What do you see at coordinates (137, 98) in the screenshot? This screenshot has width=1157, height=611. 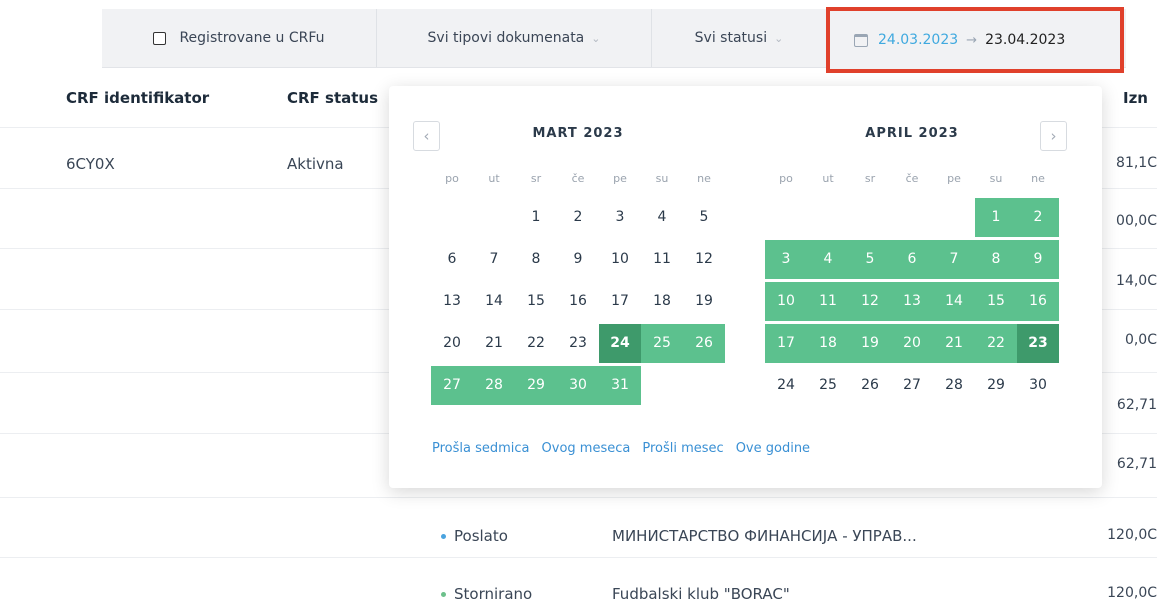 I see `header-crf-id: CRF identifikator` at bounding box center [137, 98].